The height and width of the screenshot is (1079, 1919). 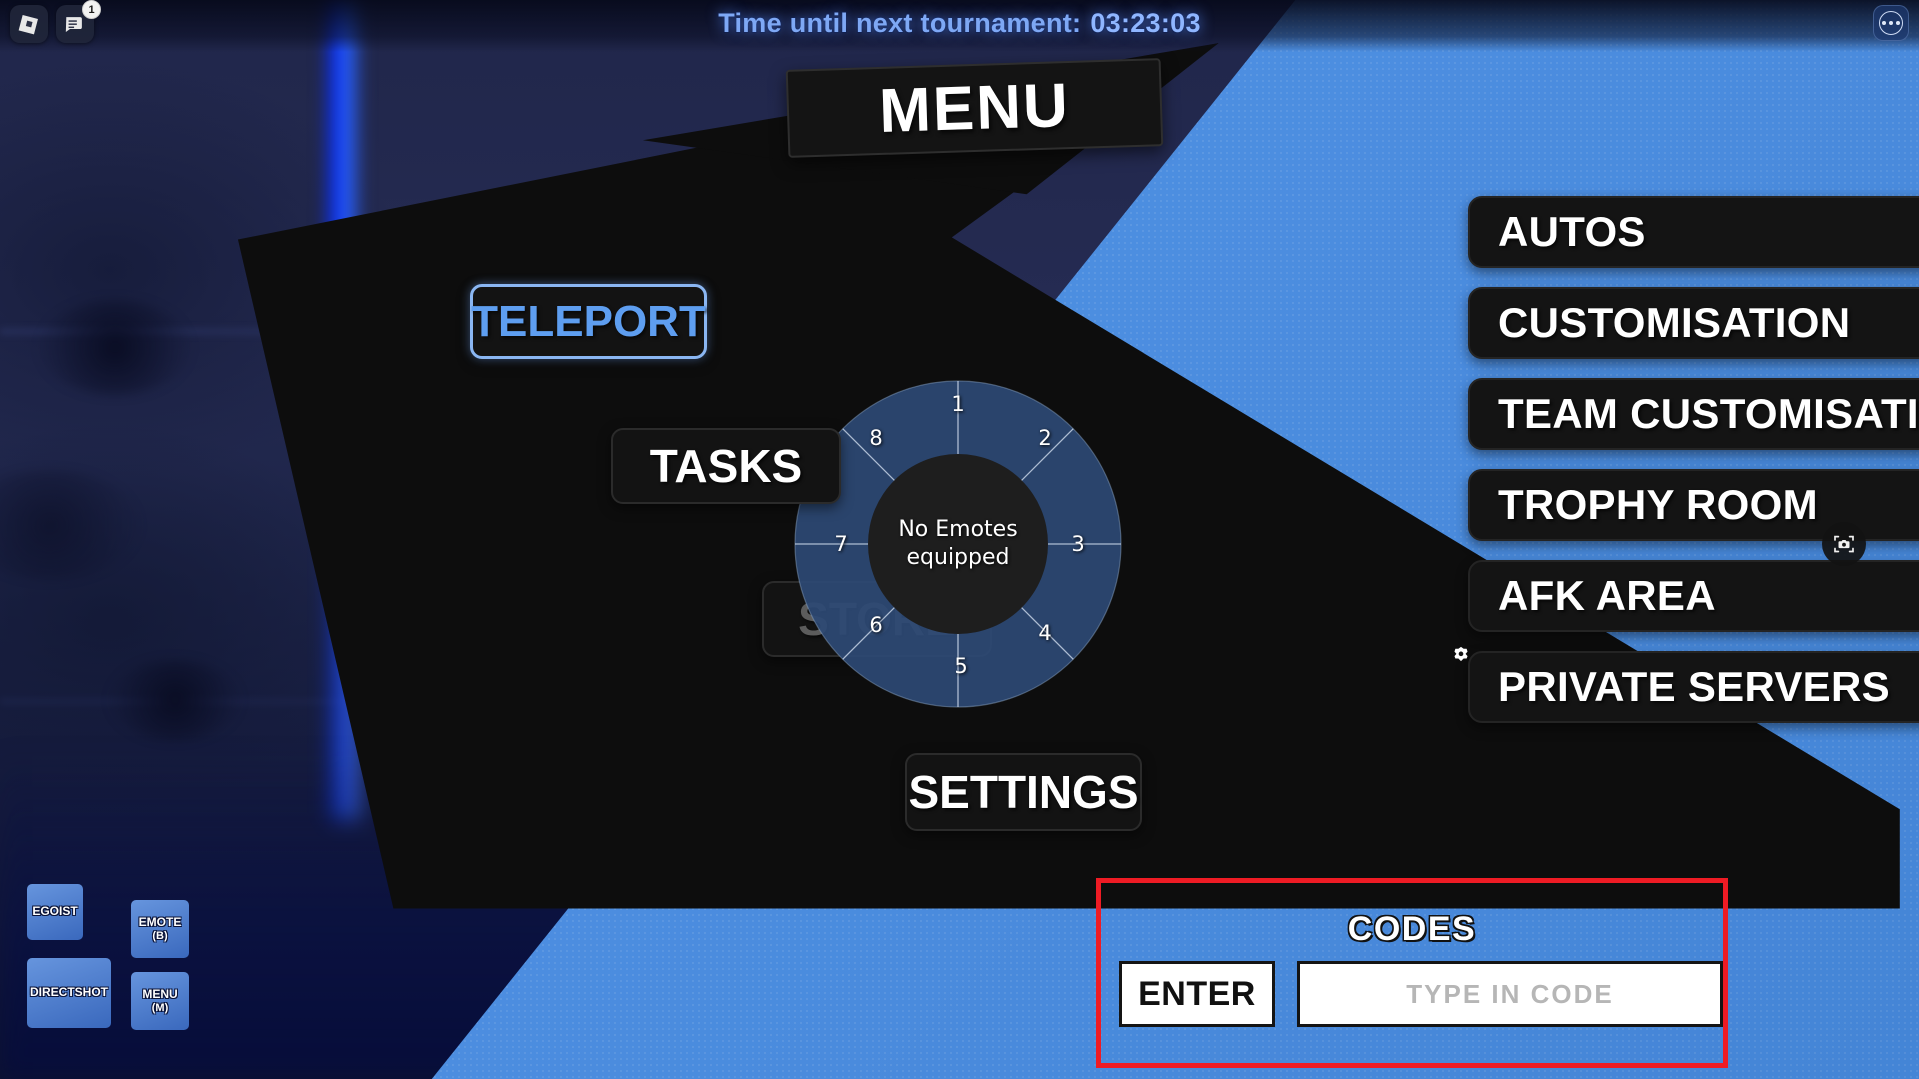 I want to click on timer-label: Time until next tournament:, so click(x=900, y=23).